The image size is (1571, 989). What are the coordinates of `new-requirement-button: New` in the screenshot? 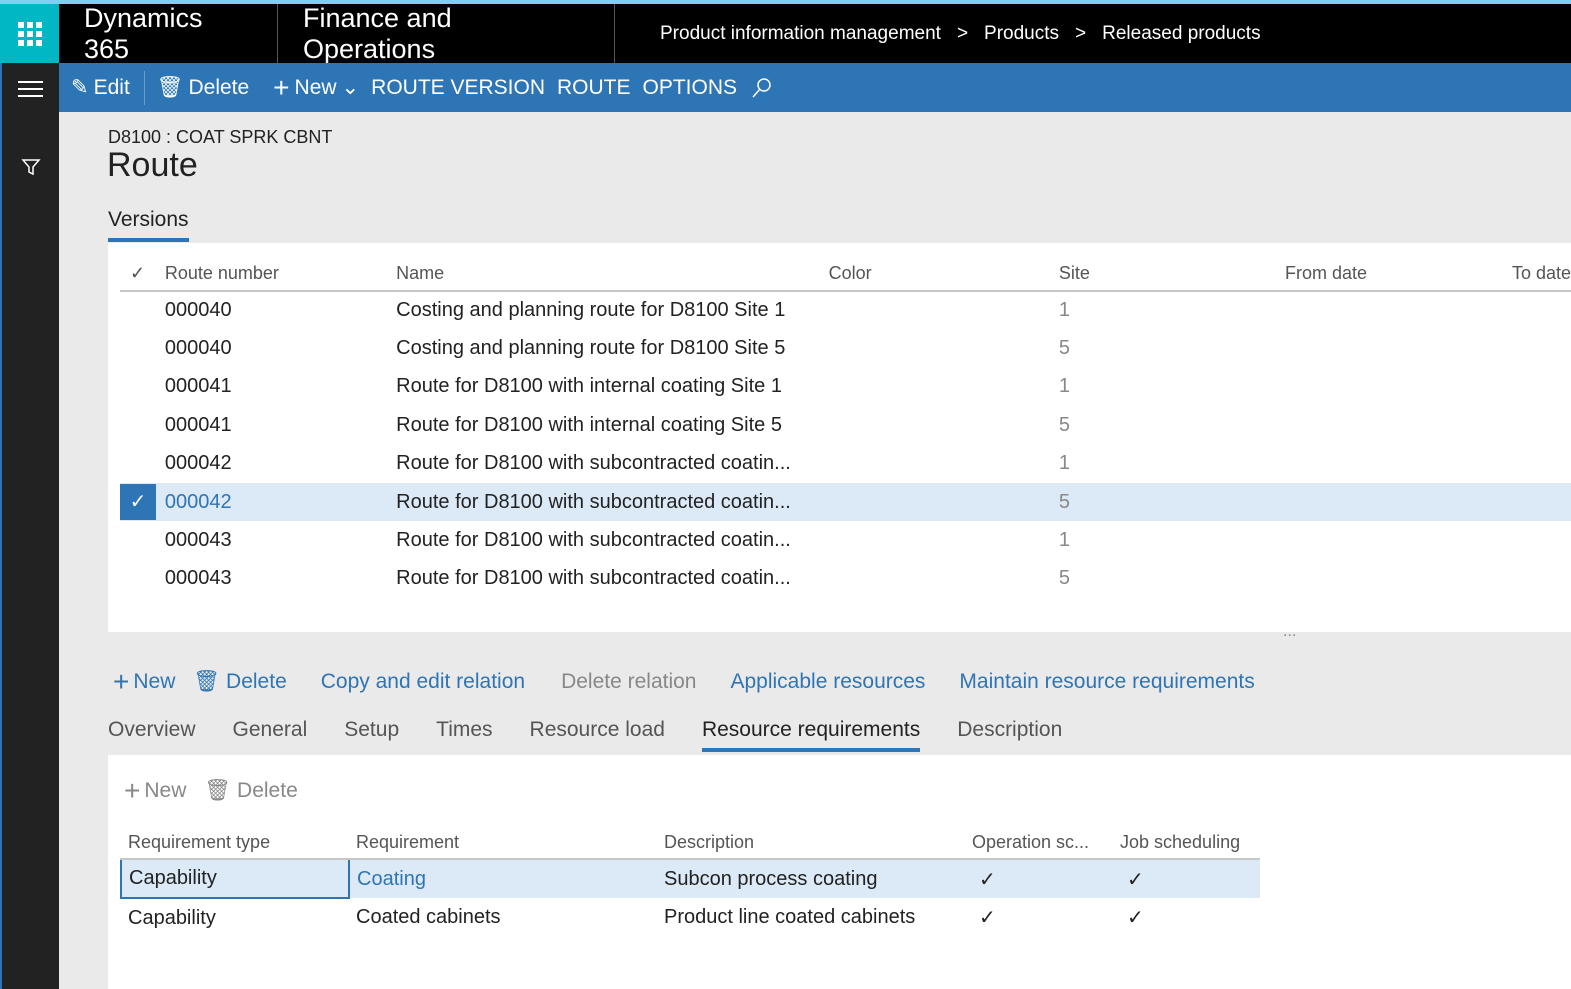 It's located at (165, 791).